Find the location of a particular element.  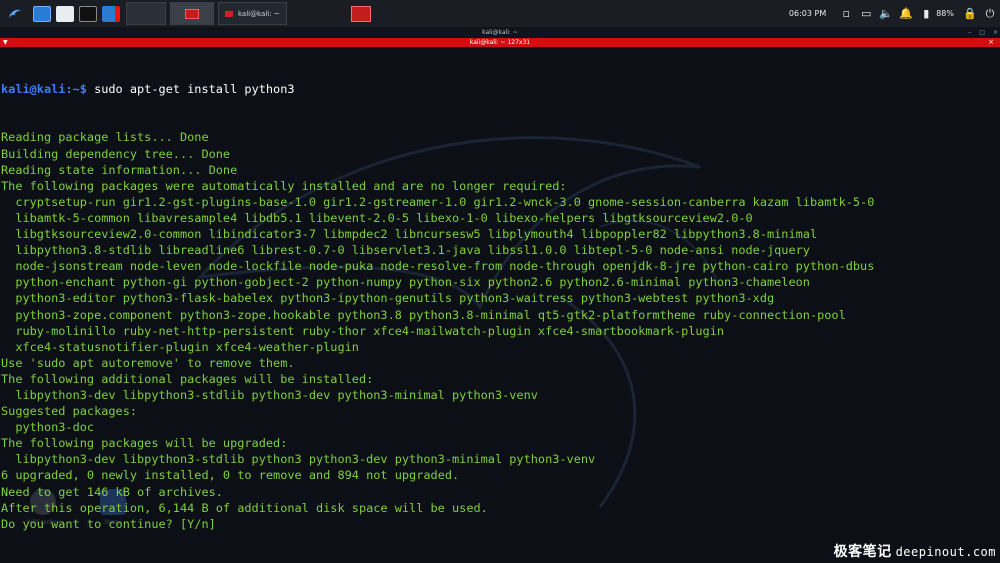

battery-percent: 88% is located at coordinates (945, 13).